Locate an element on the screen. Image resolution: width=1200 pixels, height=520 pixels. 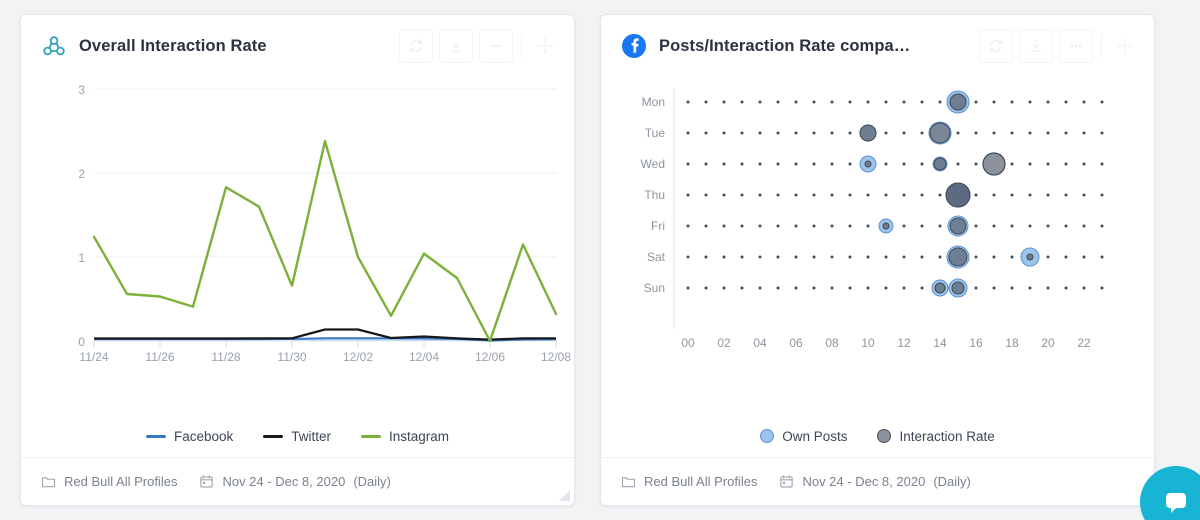
legend-swatch-interaction-rate is located at coordinates (884, 436).